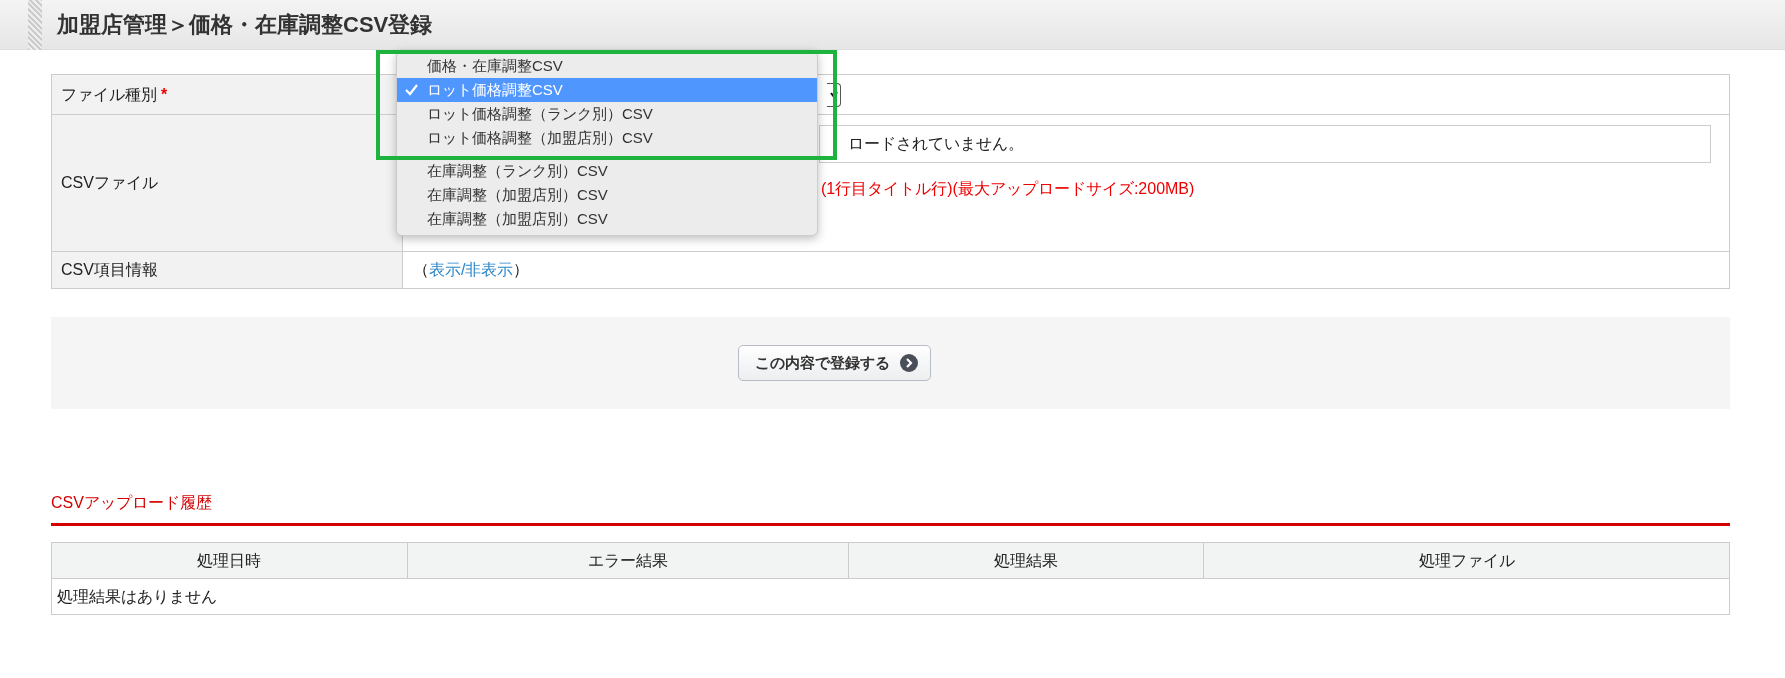 The width and height of the screenshot is (1785, 678). I want to click on submit-button: この内容で登録する, so click(834, 363).